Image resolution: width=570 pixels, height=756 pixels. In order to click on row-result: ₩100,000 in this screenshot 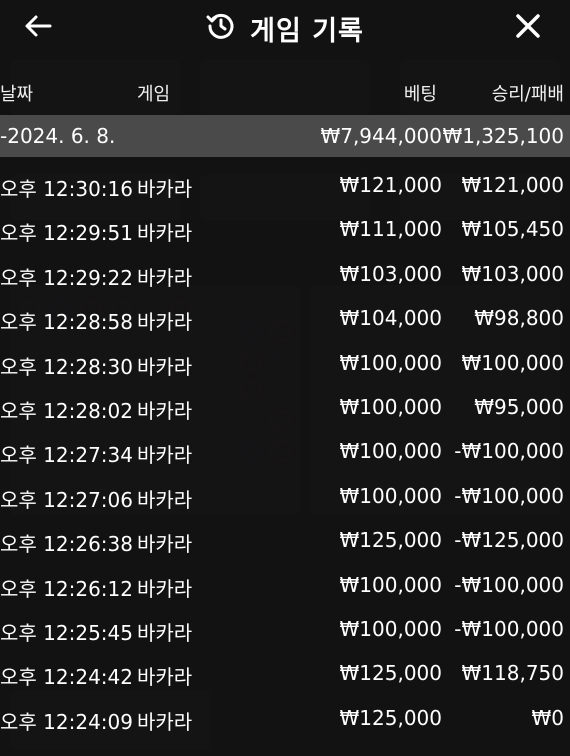, I will do `click(512, 362)`.